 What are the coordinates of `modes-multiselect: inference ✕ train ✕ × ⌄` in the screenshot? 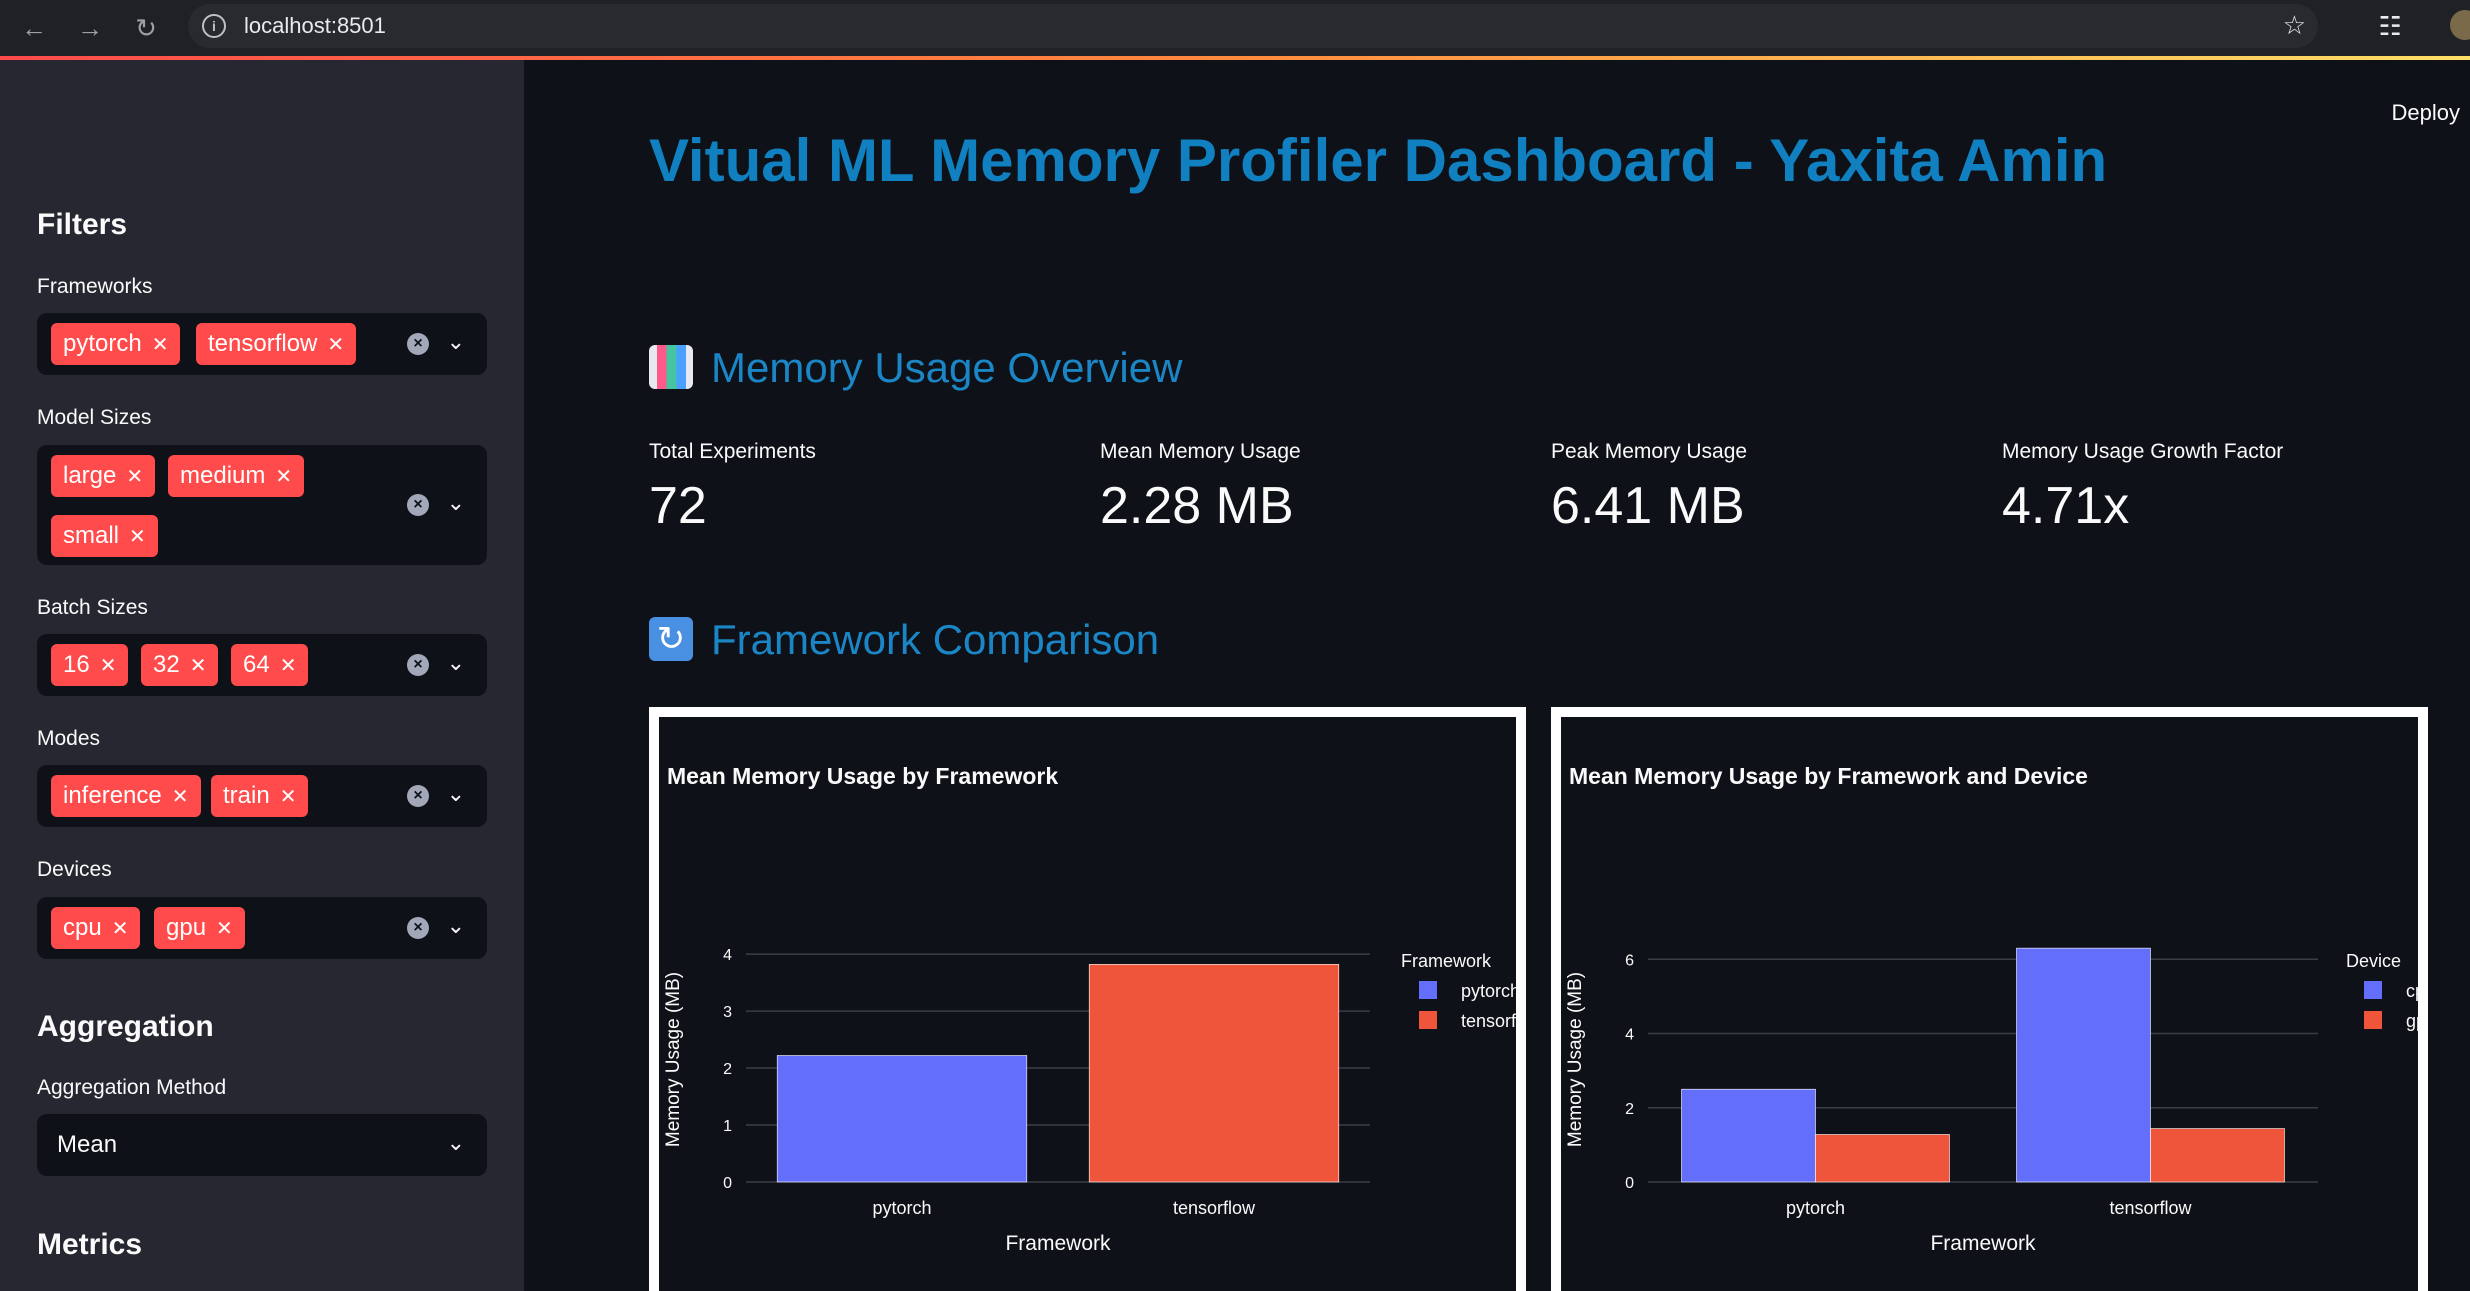 It's located at (262, 796).